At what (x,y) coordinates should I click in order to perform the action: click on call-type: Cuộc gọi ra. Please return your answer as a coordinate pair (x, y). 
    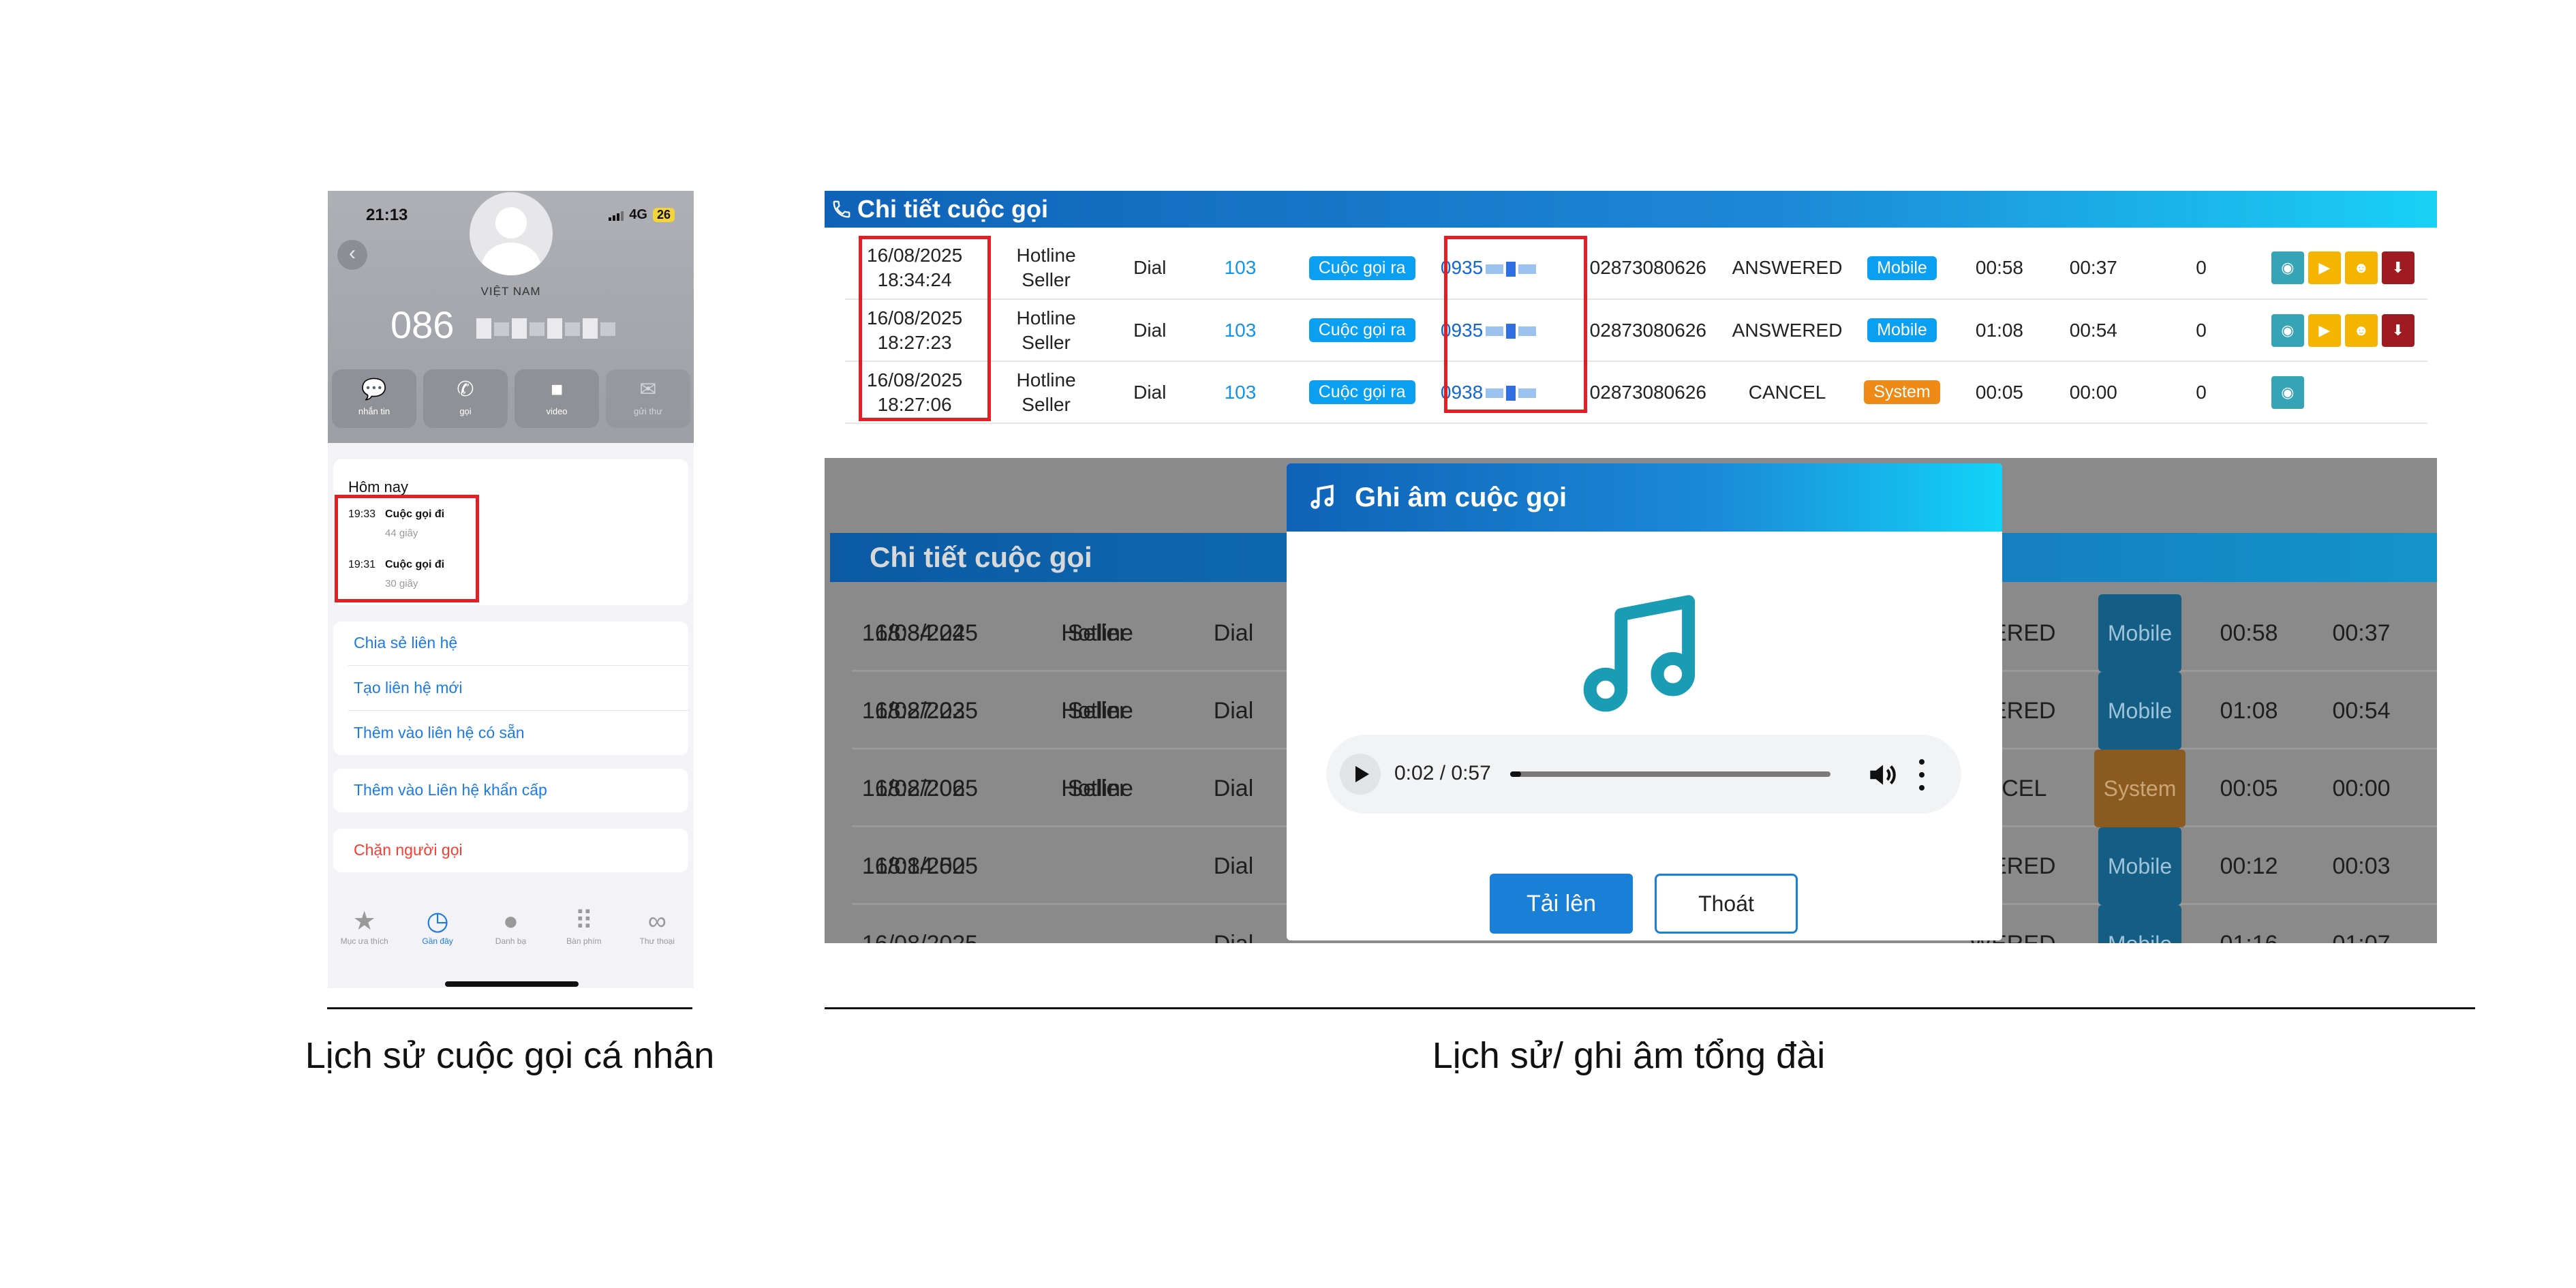
    Looking at the image, I should click on (1362, 268).